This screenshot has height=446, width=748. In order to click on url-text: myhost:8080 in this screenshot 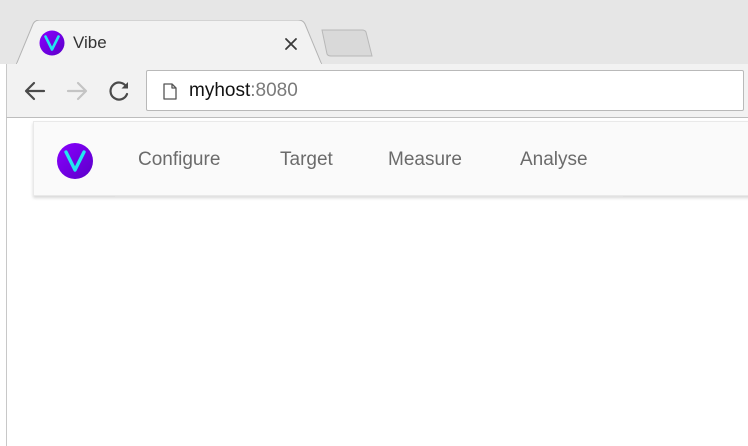, I will do `click(243, 91)`.